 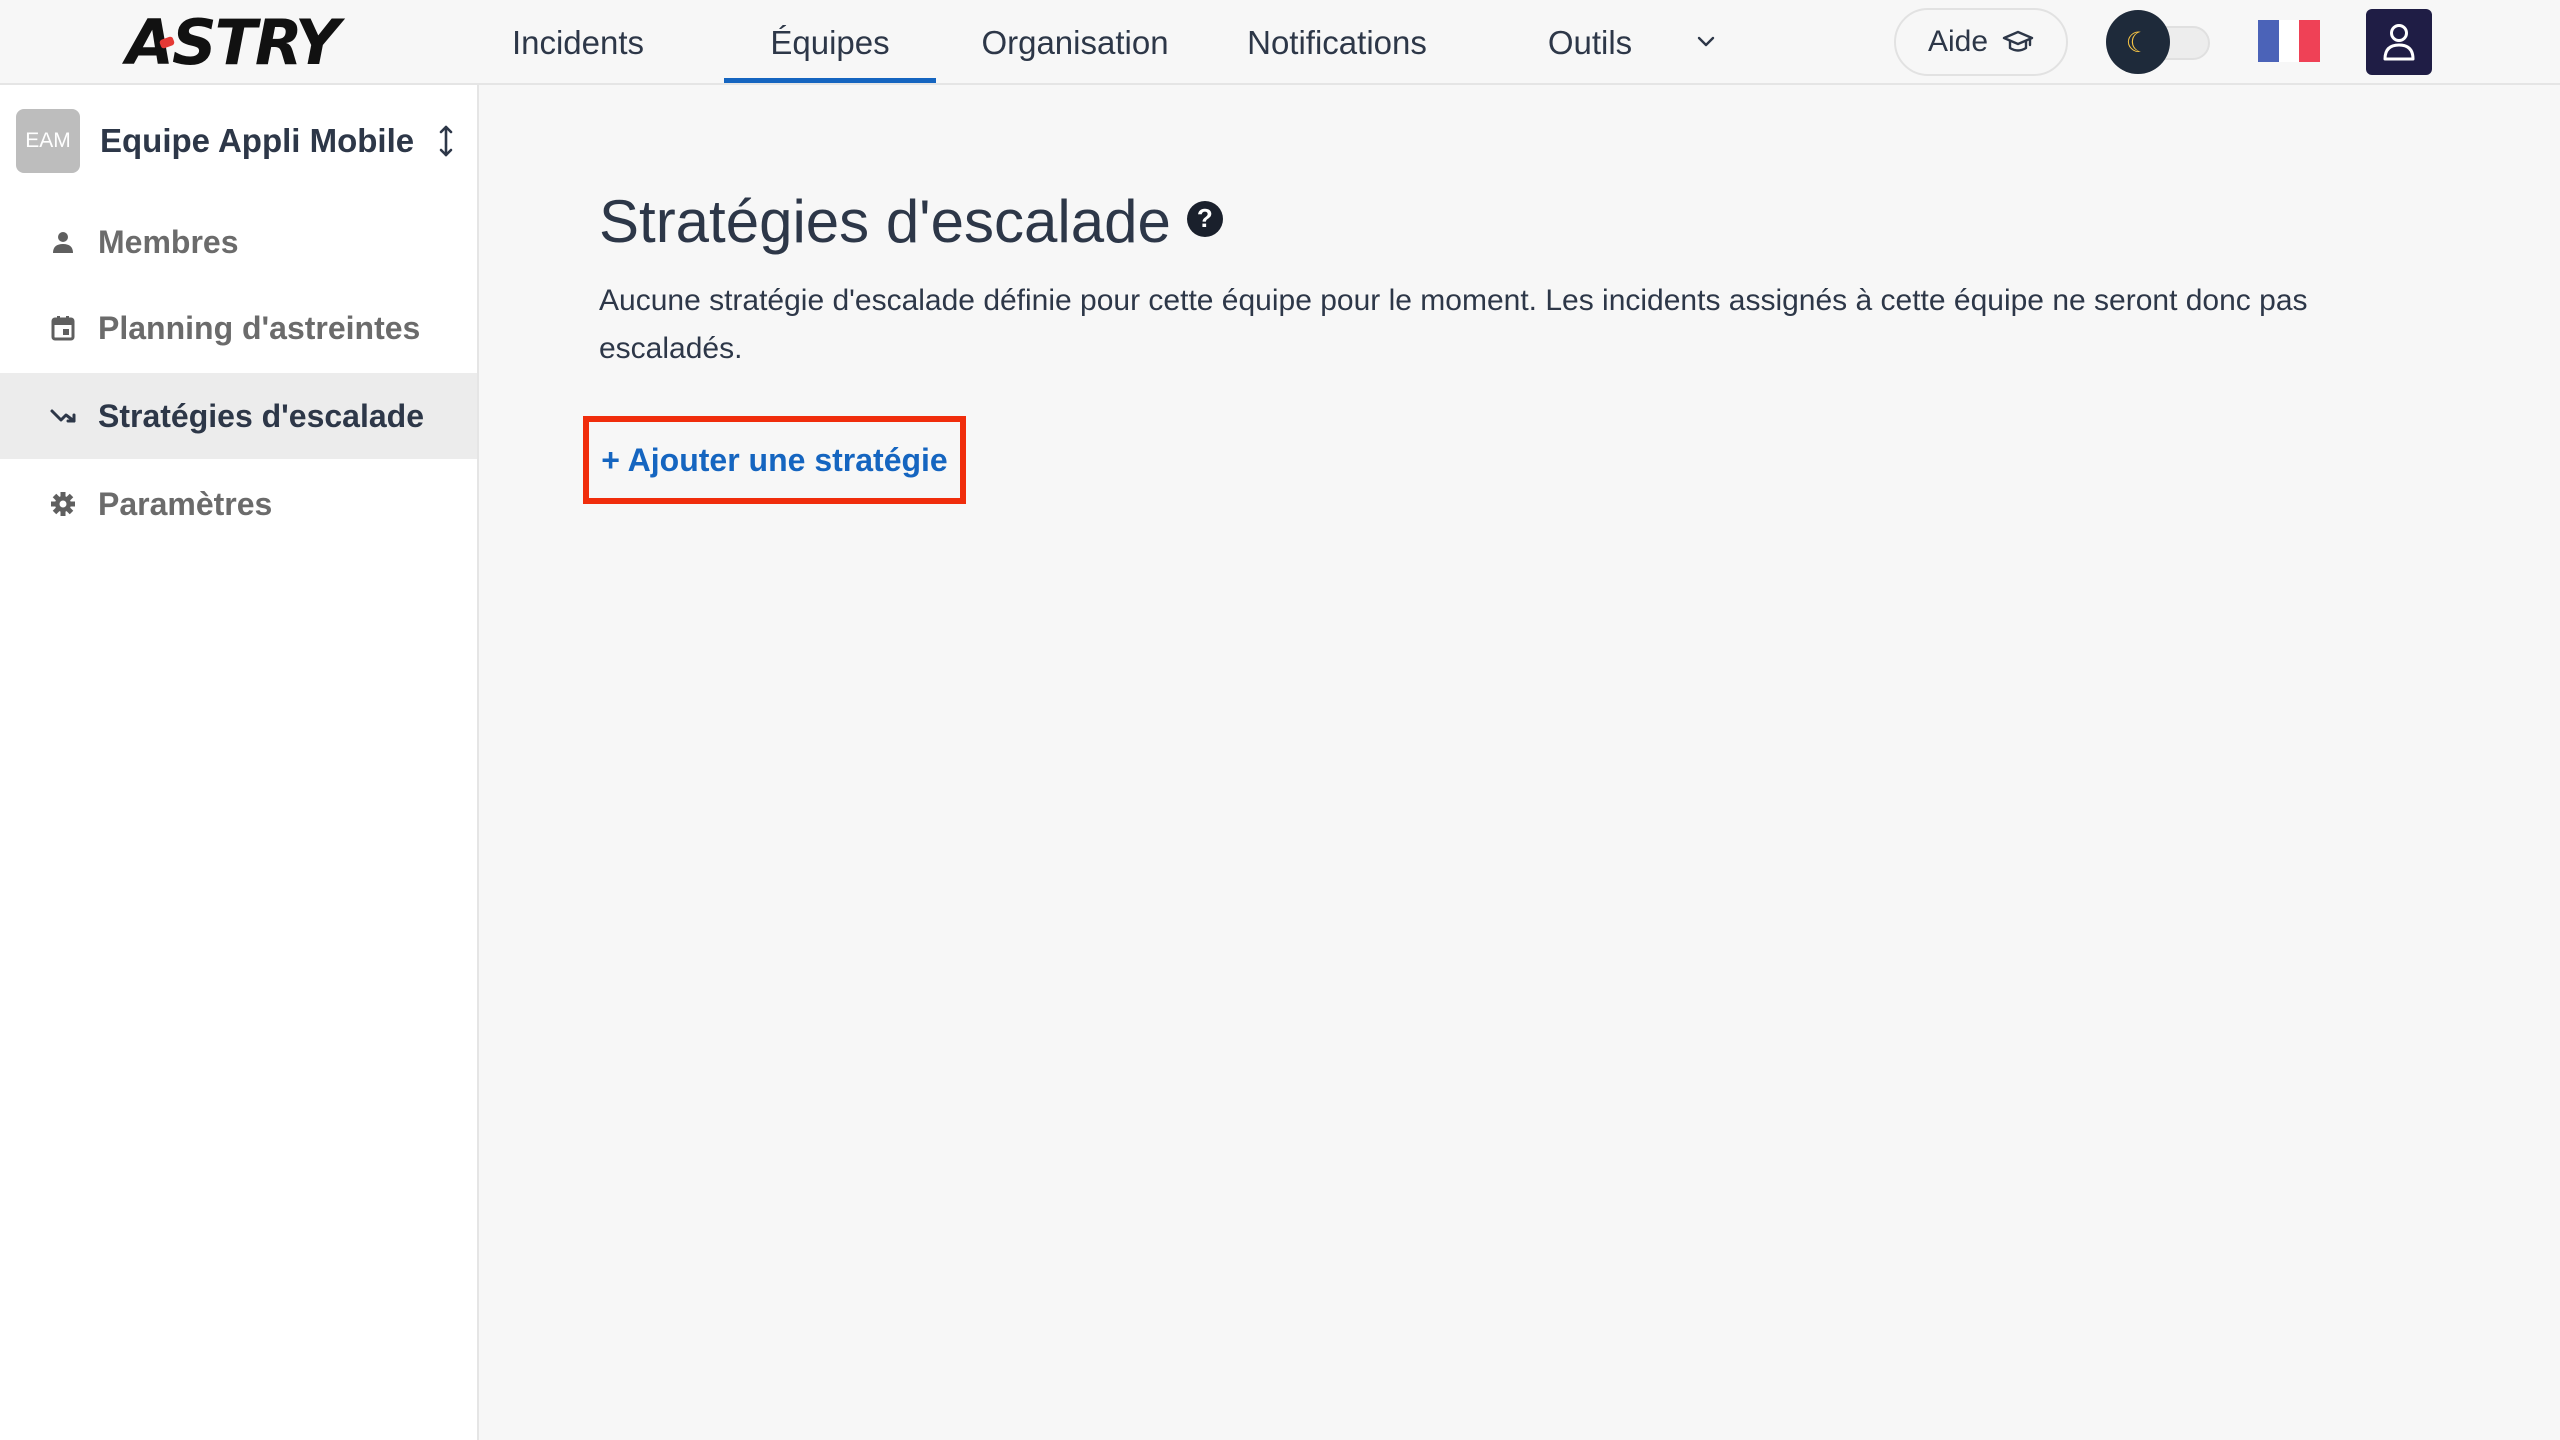 I want to click on user-account-button, so click(x=2399, y=42).